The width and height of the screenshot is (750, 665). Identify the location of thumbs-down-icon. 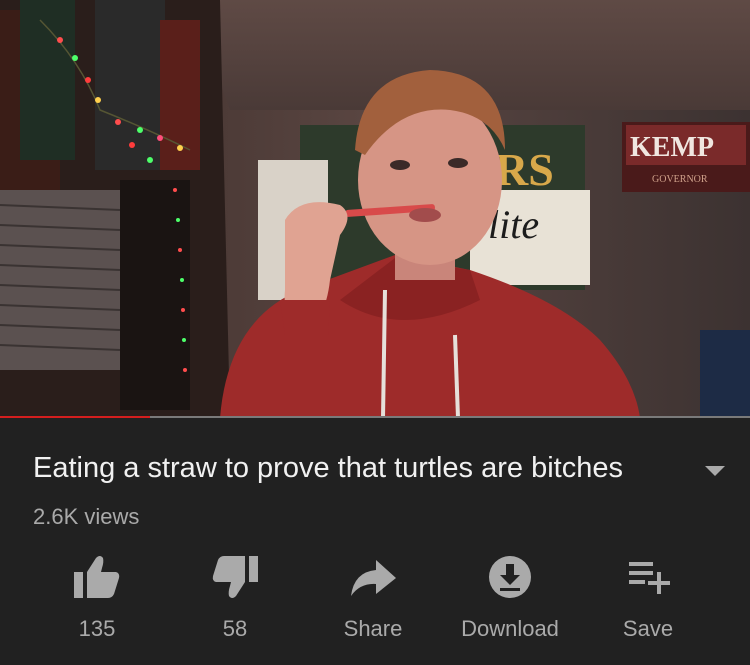
(235, 577).